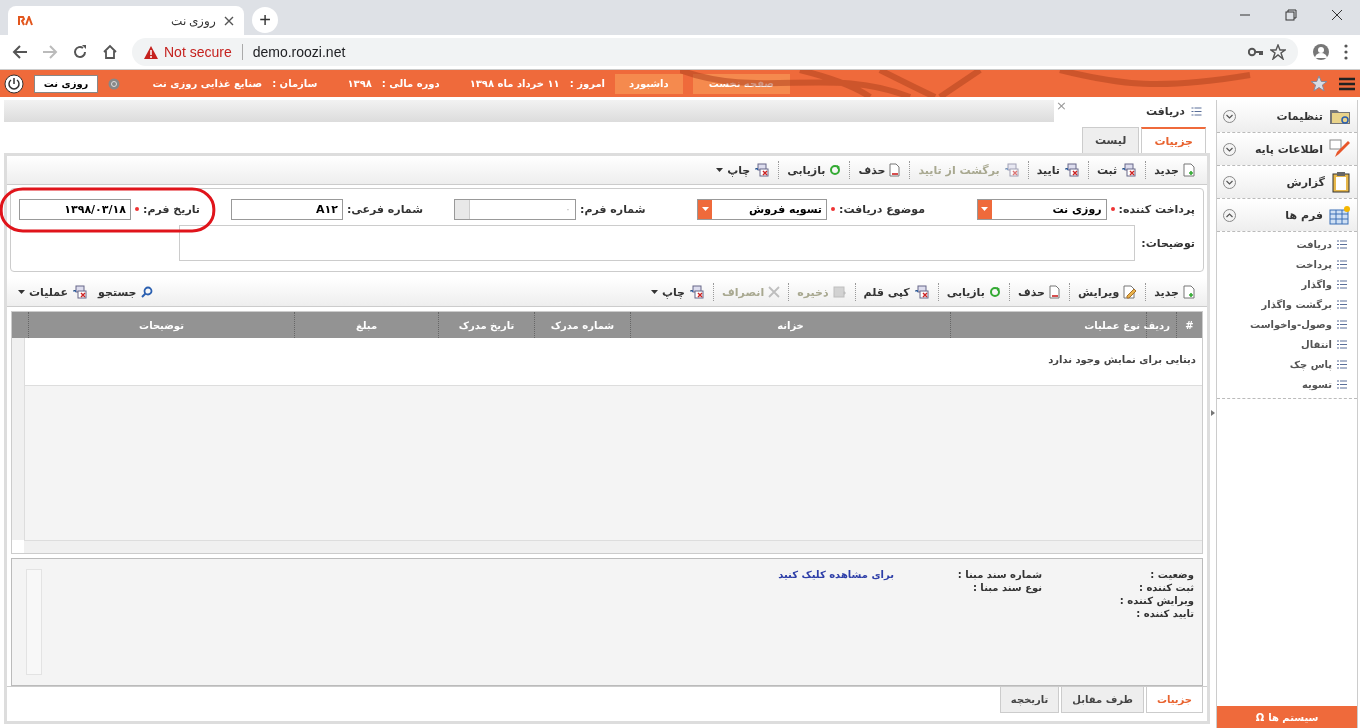 The width and height of the screenshot is (1360, 728). I want to click on field-label: توضیحات:, so click(1168, 243).